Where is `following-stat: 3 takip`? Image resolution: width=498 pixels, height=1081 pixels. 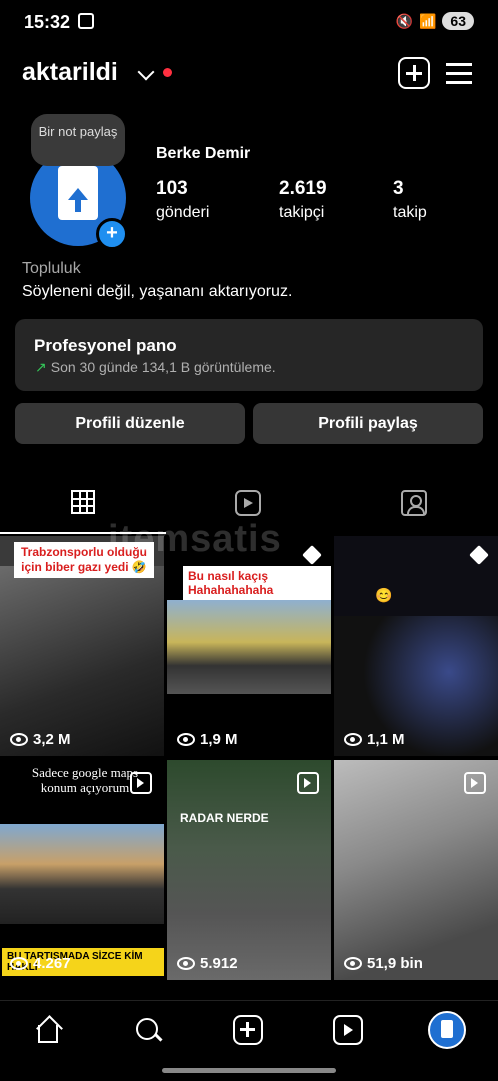
following-stat: 3 takip is located at coordinates (410, 200).